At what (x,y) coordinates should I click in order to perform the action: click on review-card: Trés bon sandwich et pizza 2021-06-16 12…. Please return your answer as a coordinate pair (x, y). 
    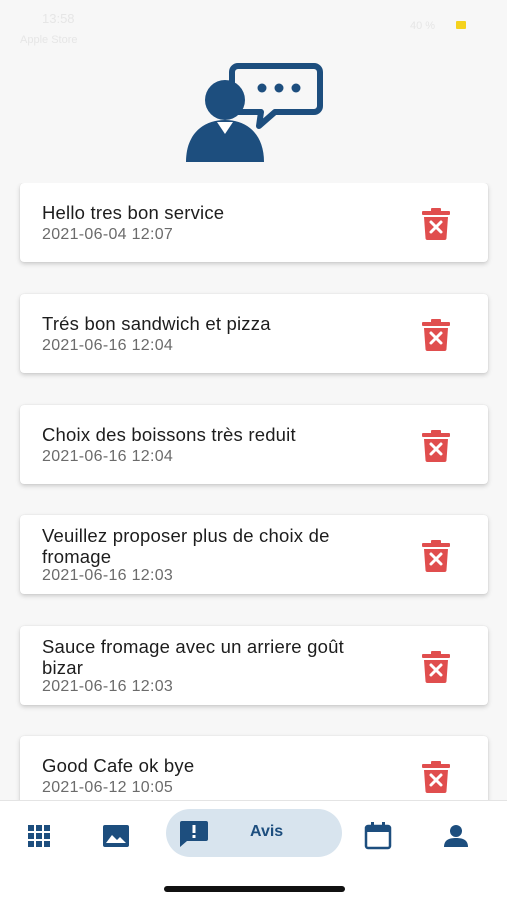
    Looking at the image, I should click on (254, 333).